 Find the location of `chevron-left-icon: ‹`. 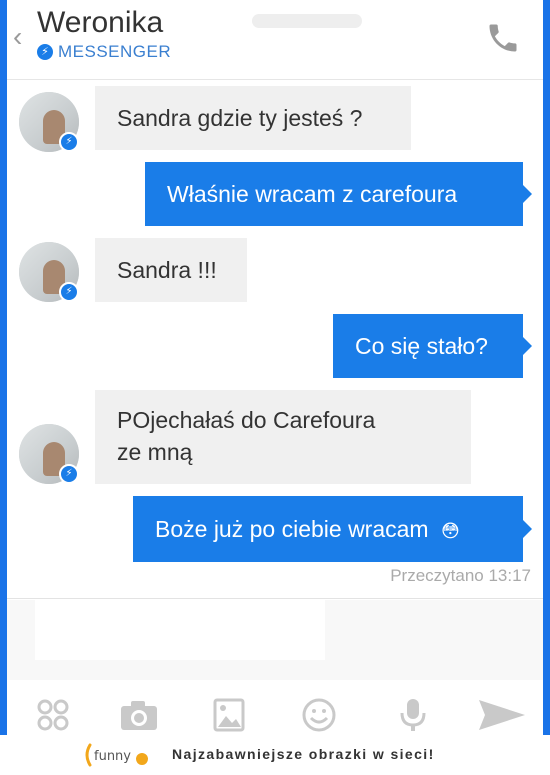

chevron-left-icon: ‹ is located at coordinates (21, 37).